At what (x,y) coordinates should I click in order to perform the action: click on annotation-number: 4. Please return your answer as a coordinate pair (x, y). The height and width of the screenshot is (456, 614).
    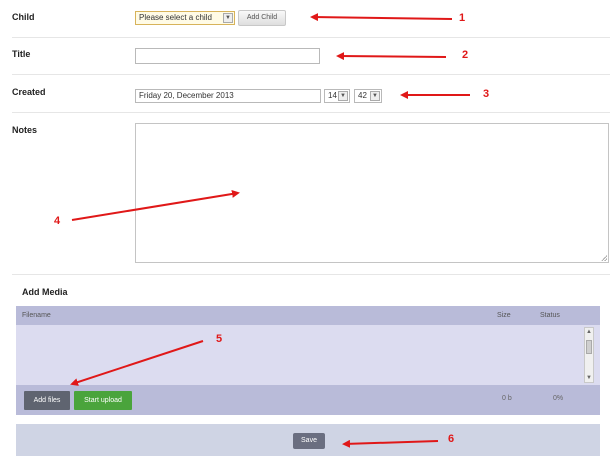
    Looking at the image, I should click on (57, 221).